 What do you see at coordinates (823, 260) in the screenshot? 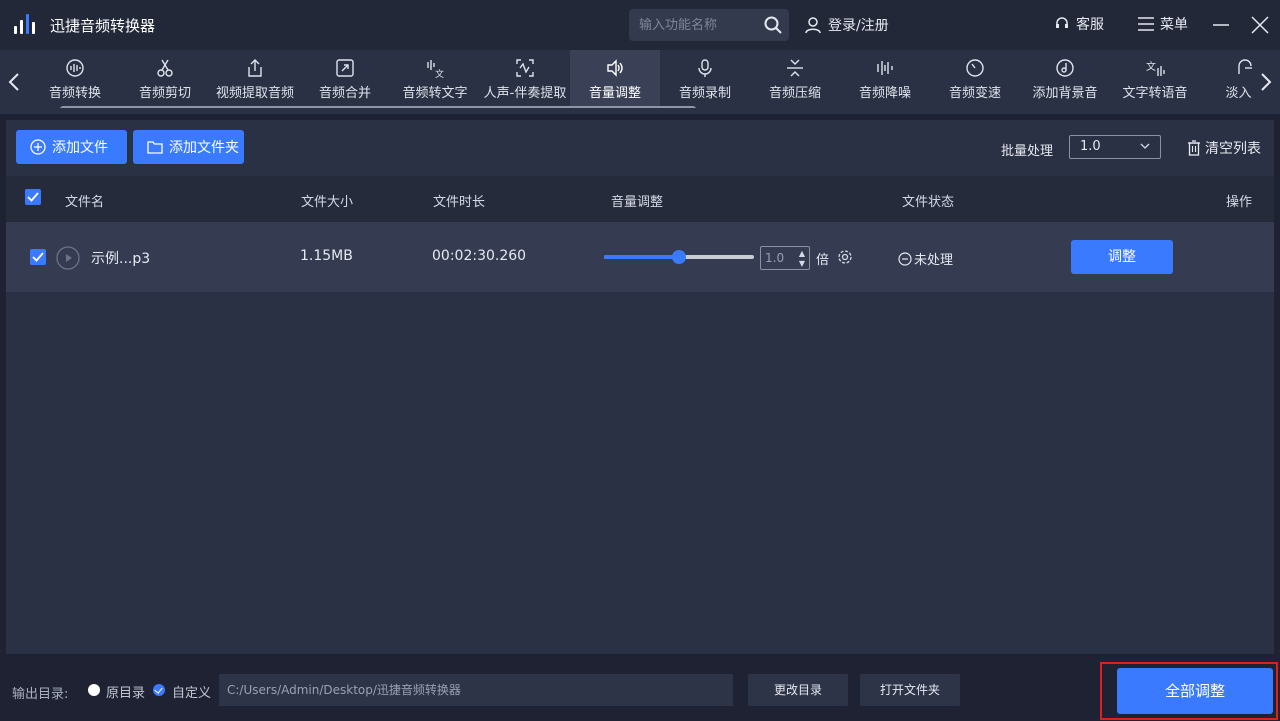
I see `times-unit: 倍` at bounding box center [823, 260].